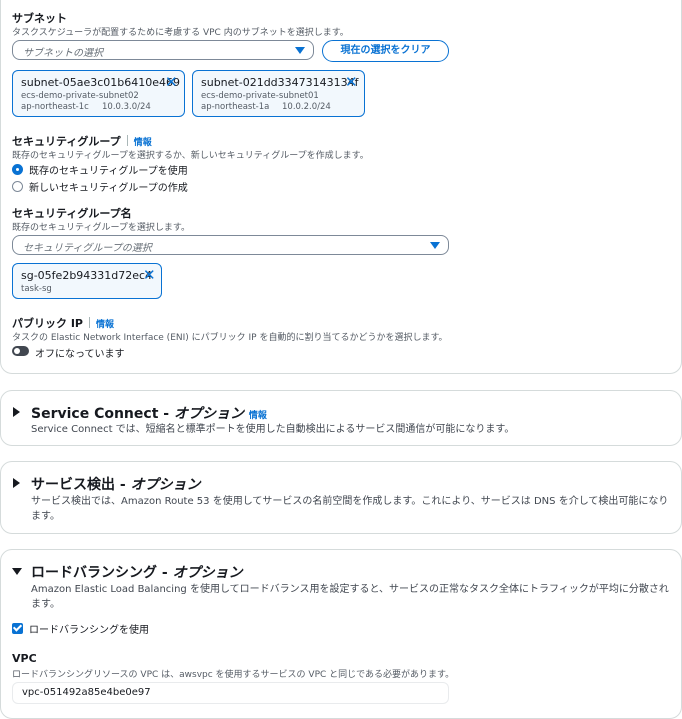  Describe the element at coordinates (89, 628) in the screenshot. I see `use-load-balancing-label: ロードバランシングを使用` at that location.